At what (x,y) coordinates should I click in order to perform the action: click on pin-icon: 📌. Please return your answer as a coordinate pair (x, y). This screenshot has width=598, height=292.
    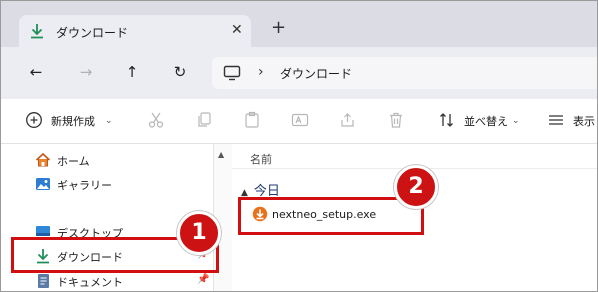
    Looking at the image, I should click on (203, 279).